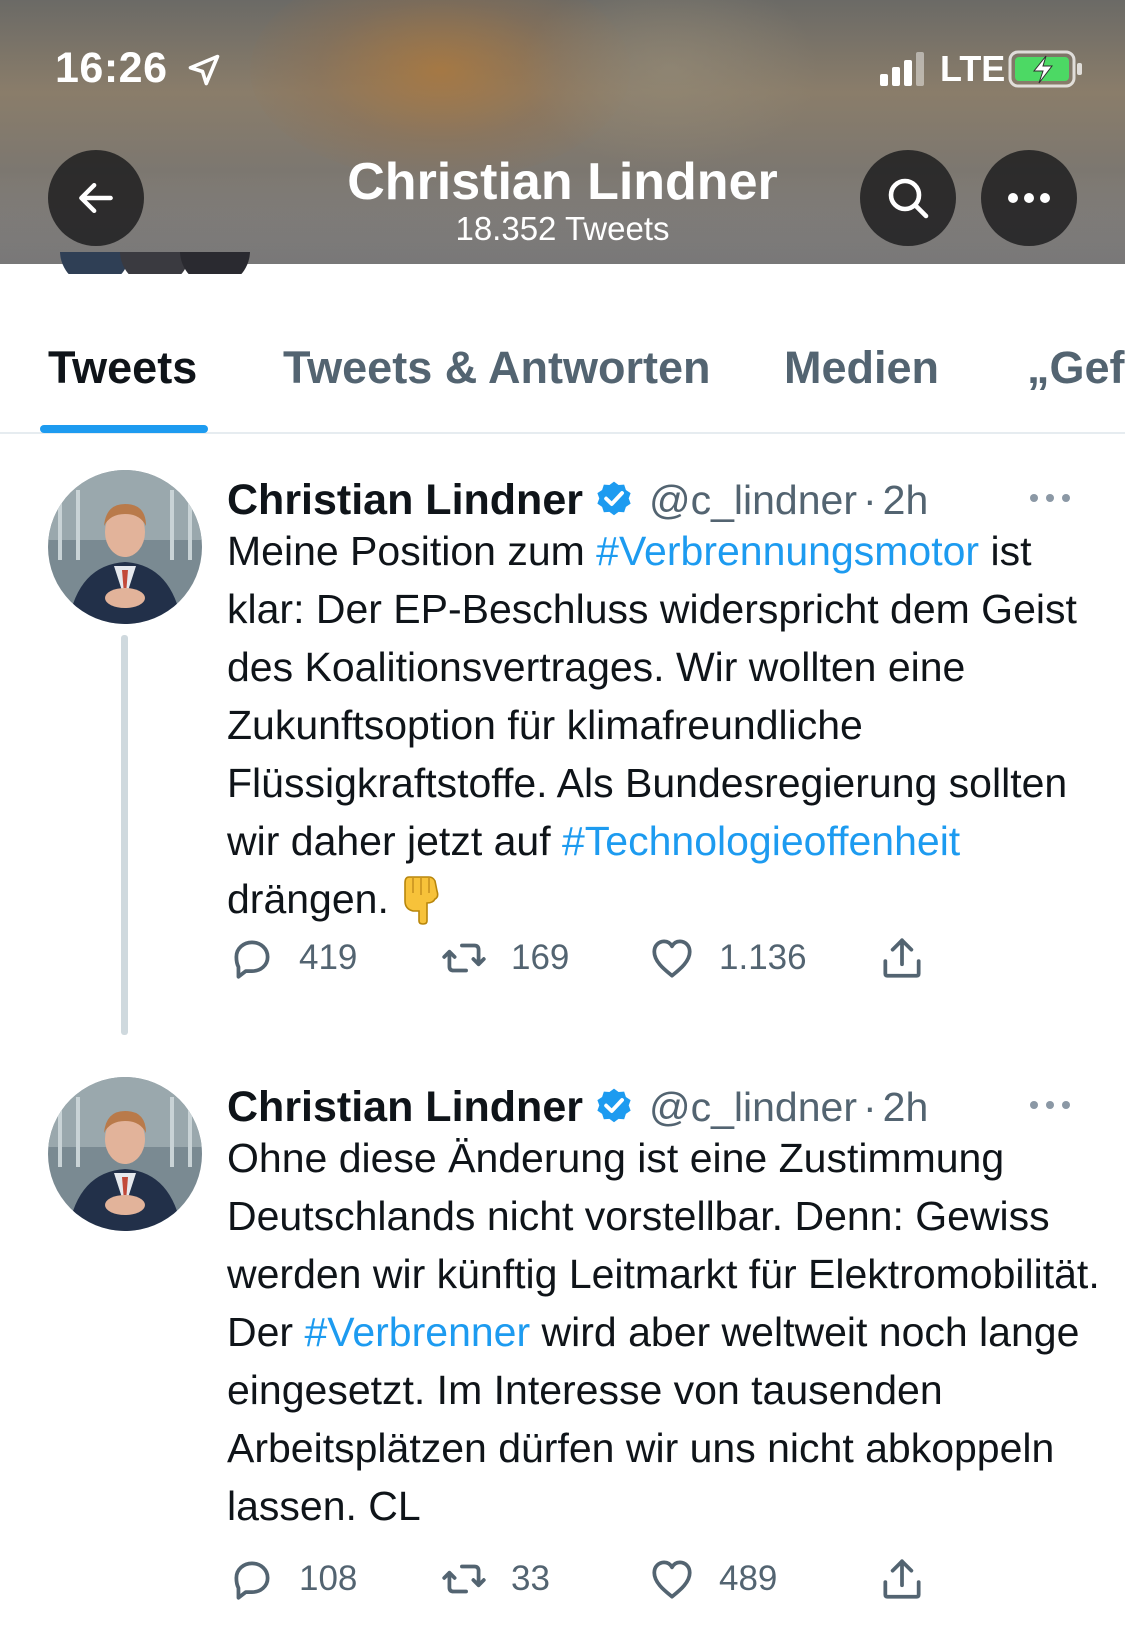 This screenshot has width=1125, height=1645. What do you see at coordinates (712, 1579) in the screenshot?
I see `like-button: 489` at bounding box center [712, 1579].